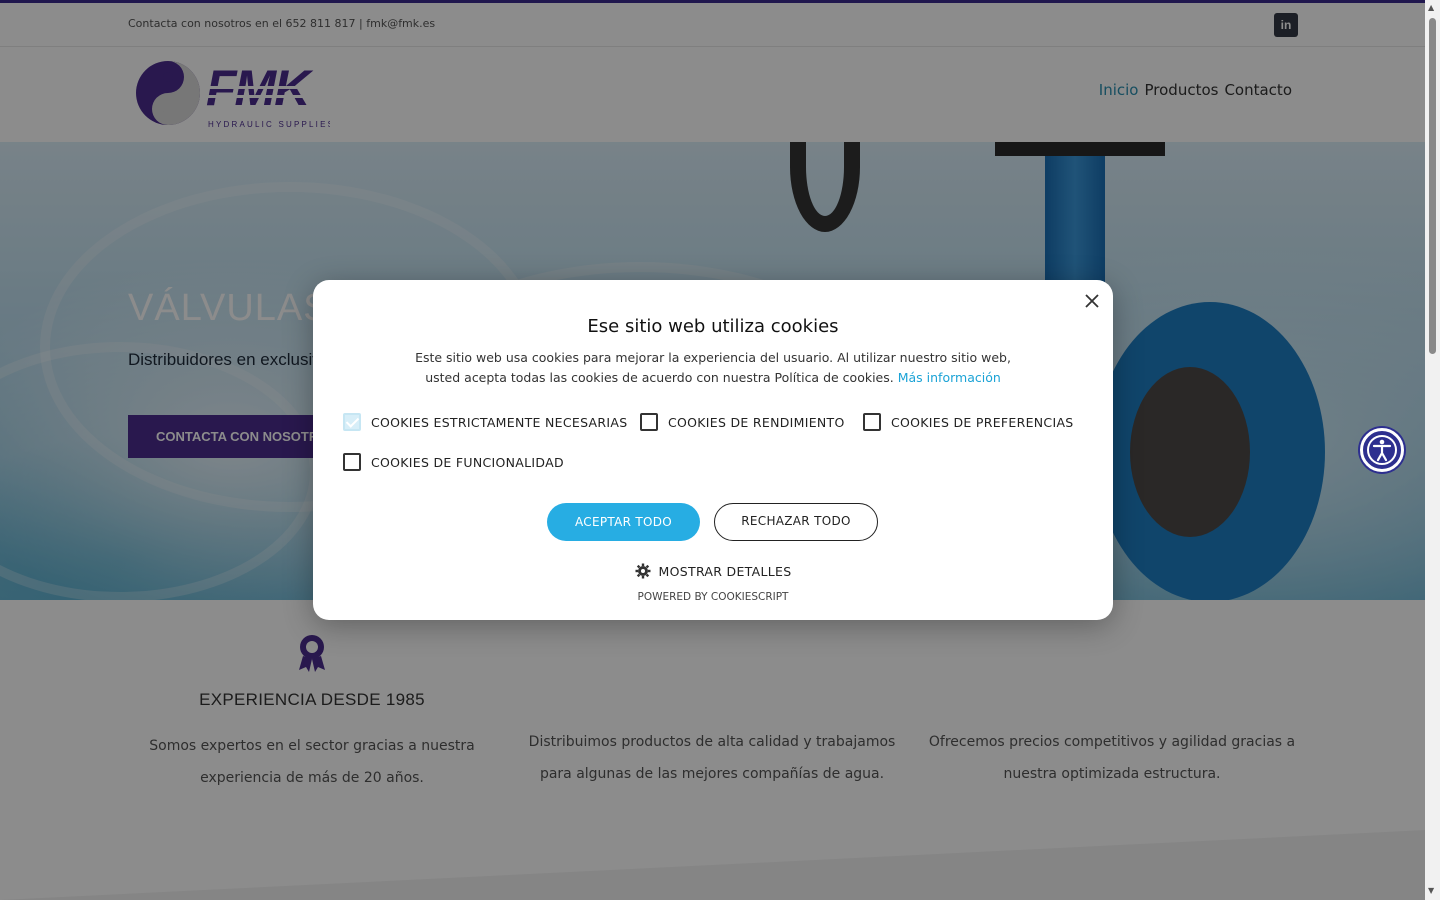 This screenshot has width=1440, height=900. What do you see at coordinates (742, 422) in the screenshot?
I see `checkbox-performance: COOKIES DE RENDIMIENTO` at bounding box center [742, 422].